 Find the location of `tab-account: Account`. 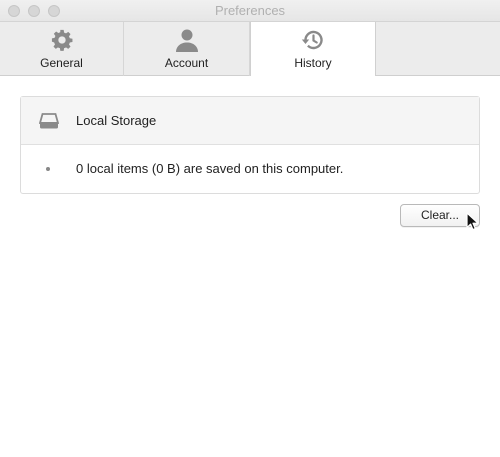

tab-account: Account is located at coordinates (187, 49).